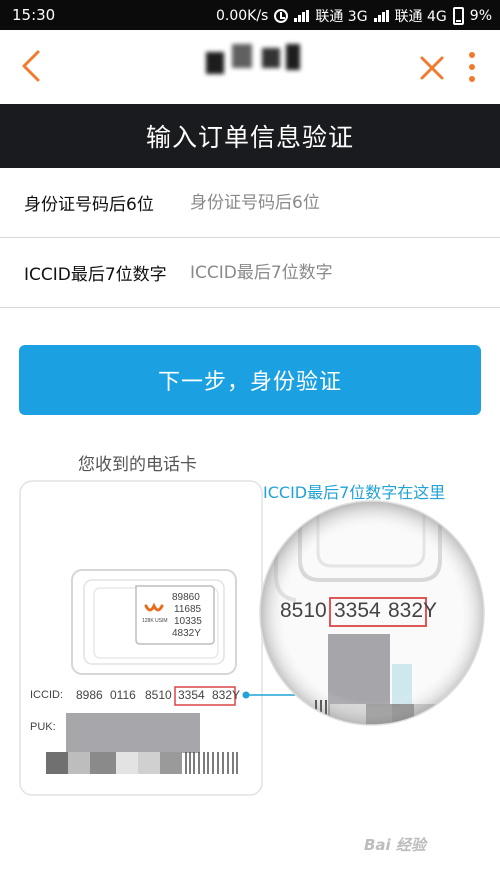 Image resolution: width=500 pixels, height=889 pixels. Describe the element at coordinates (335, 203) in the screenshot. I see `id-input` at that location.